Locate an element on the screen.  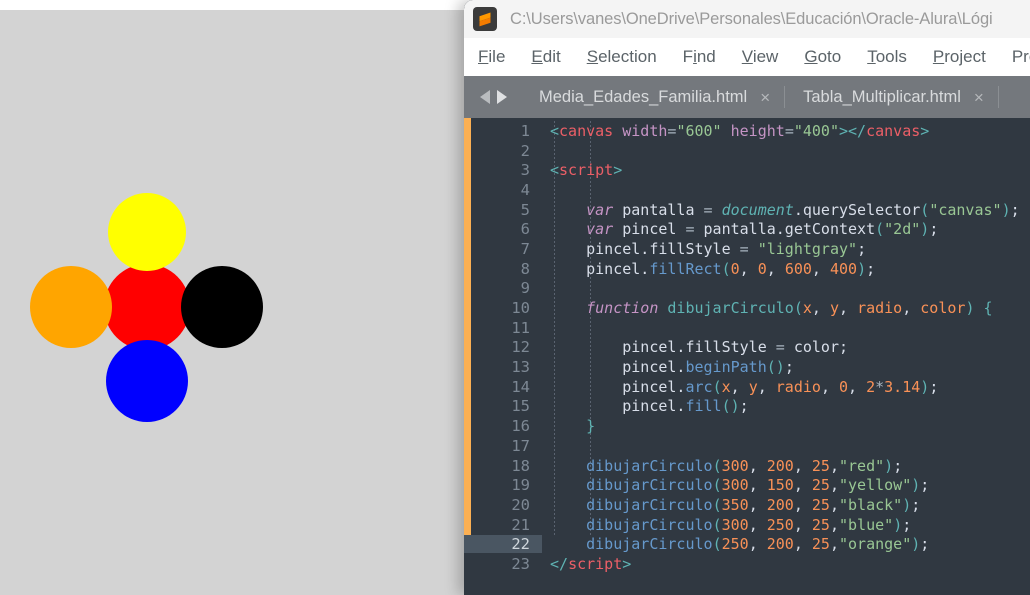
code-line-text: </script> is located at coordinates (591, 563).